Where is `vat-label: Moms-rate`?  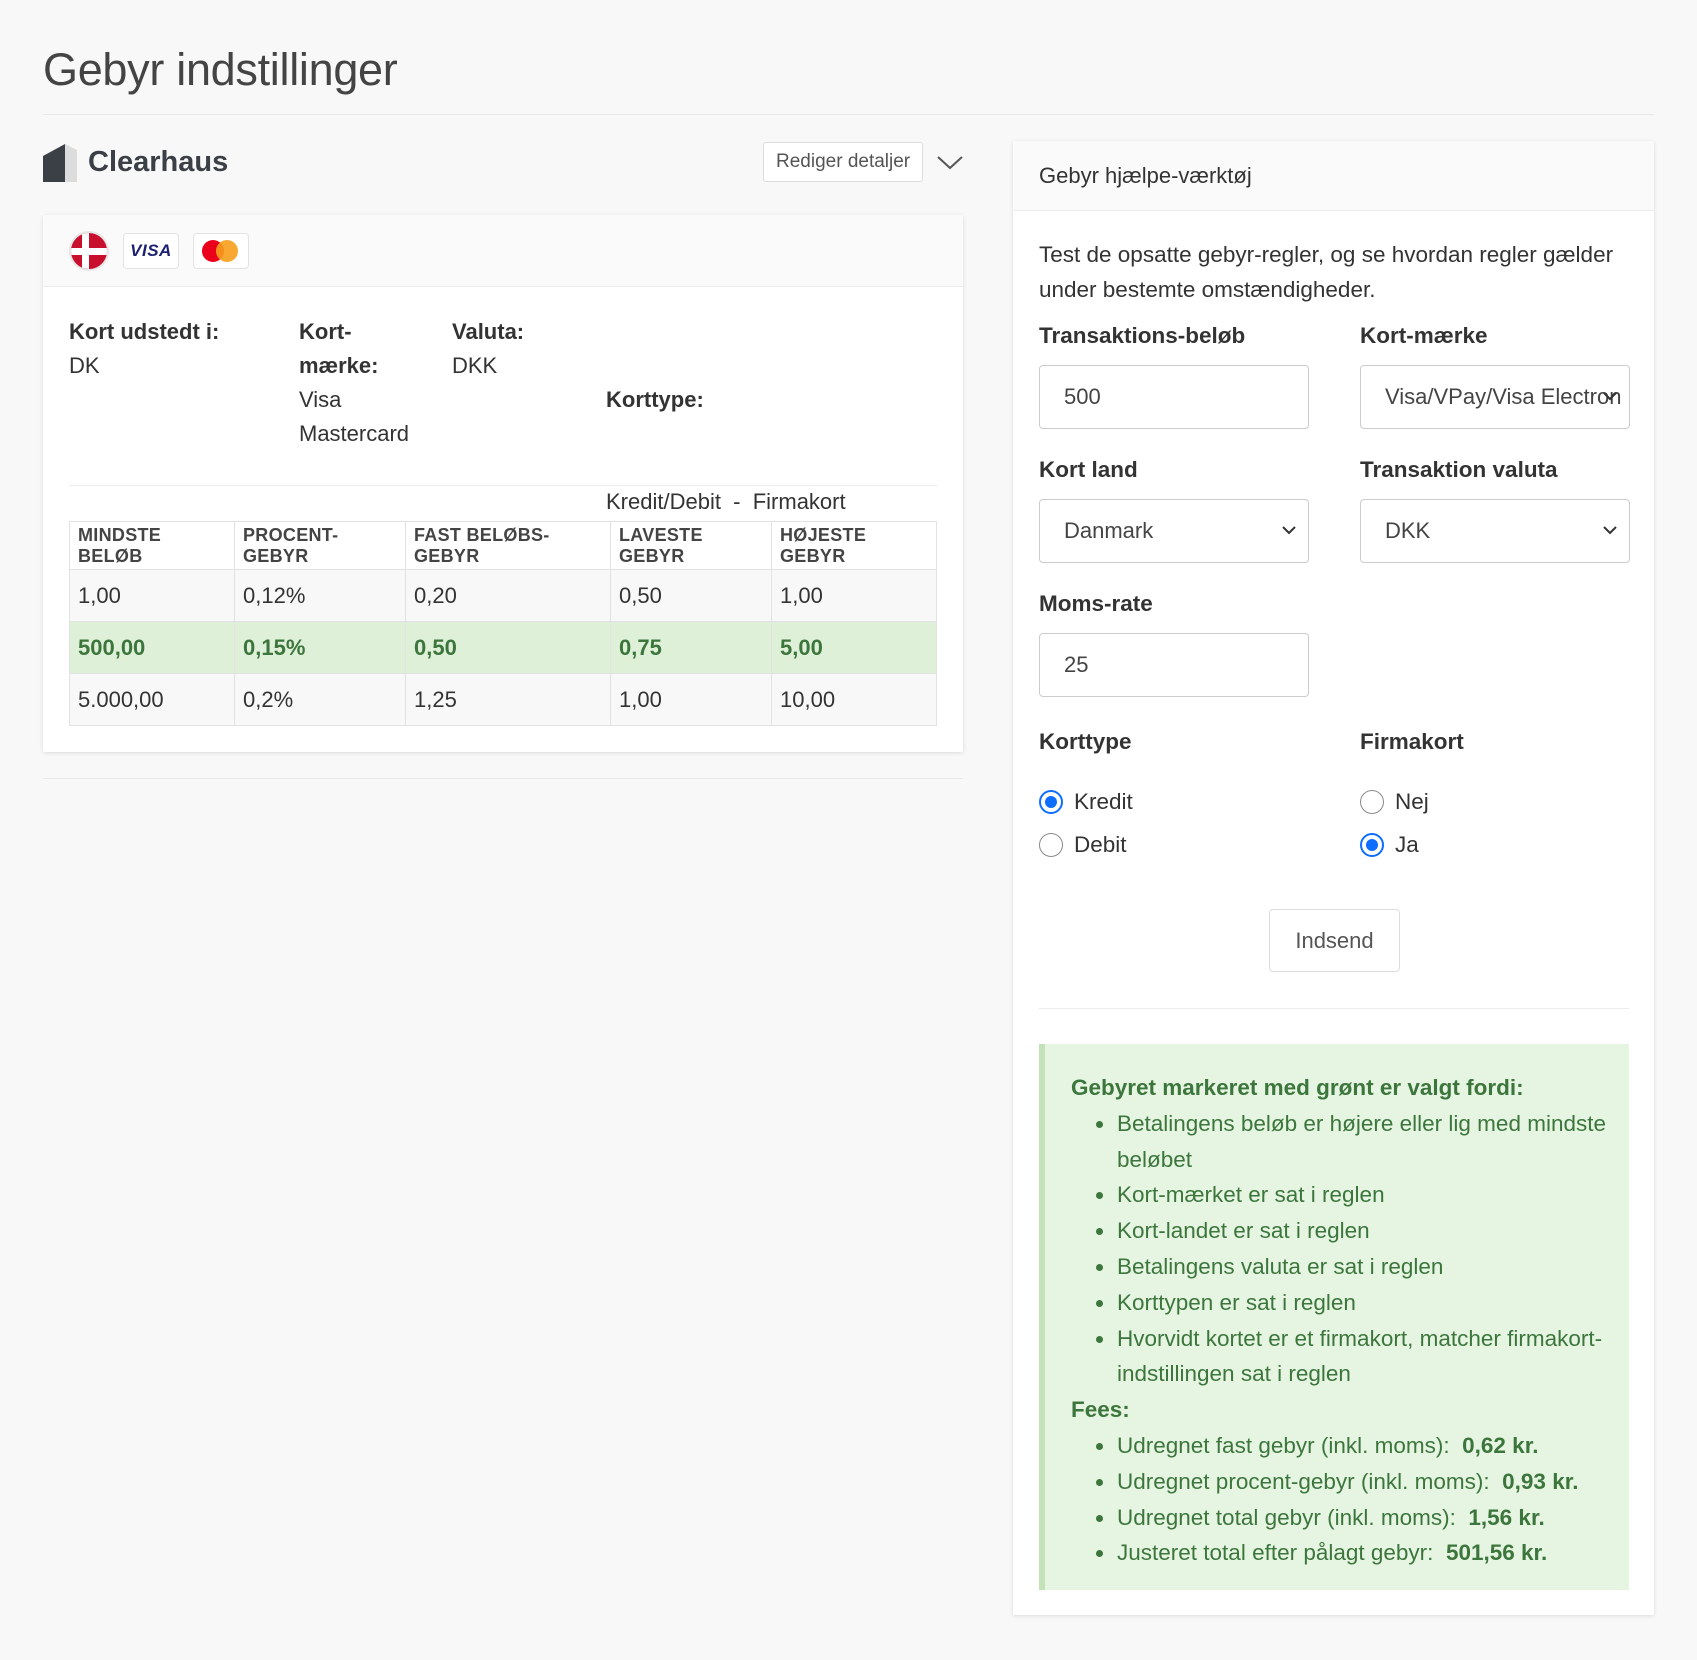 vat-label: Moms-rate is located at coordinates (1096, 603).